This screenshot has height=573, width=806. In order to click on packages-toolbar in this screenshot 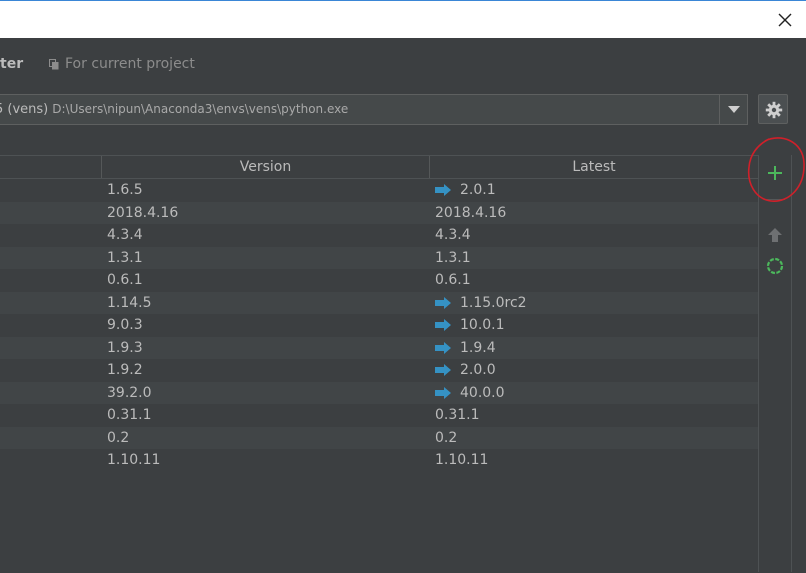, I will do `click(775, 363)`.